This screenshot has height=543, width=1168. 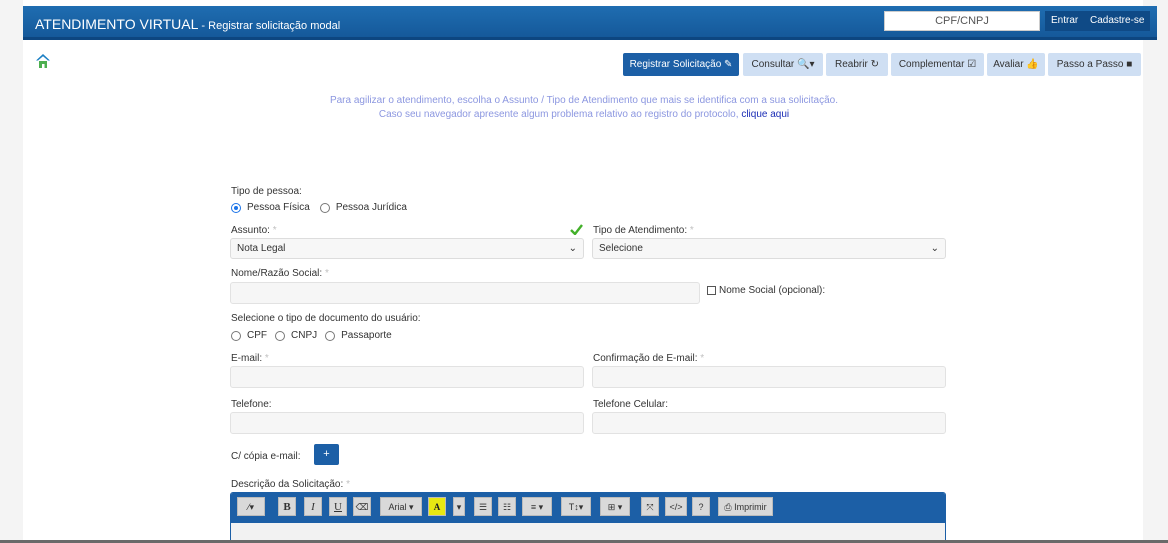 I want to click on tipo-atendimento-label-text: Tipo de Atendimento:, so click(x=640, y=230).